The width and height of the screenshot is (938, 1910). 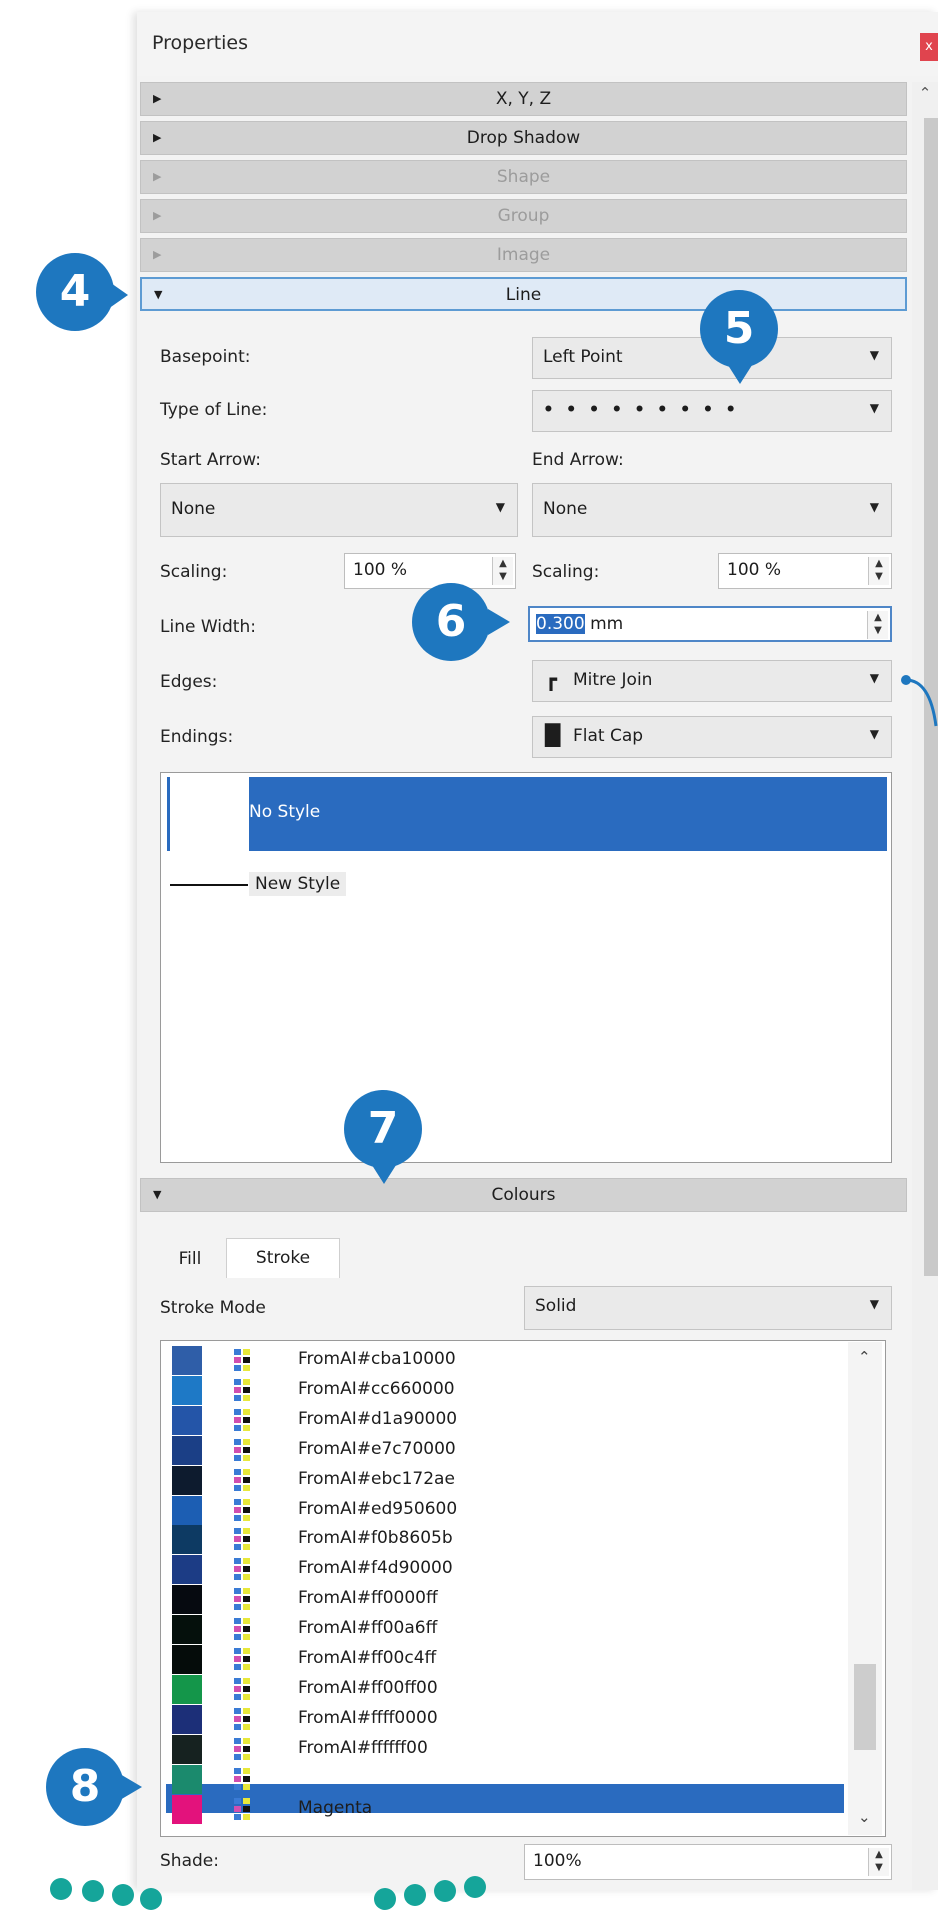 I want to click on callout-badge-4: 4, so click(x=75, y=292).